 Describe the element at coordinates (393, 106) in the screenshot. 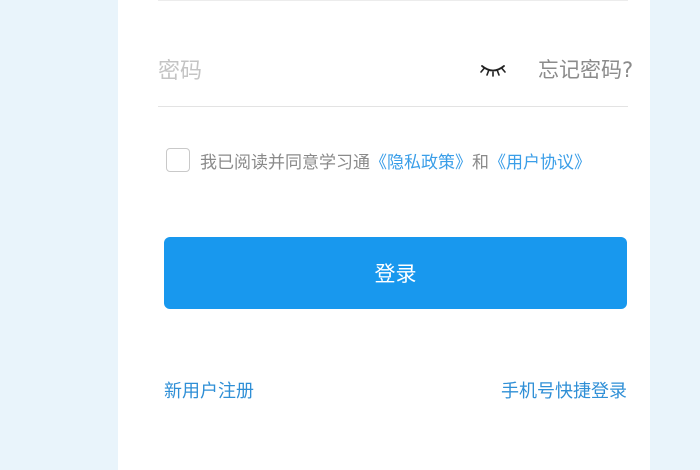

I see `password-divider` at that location.